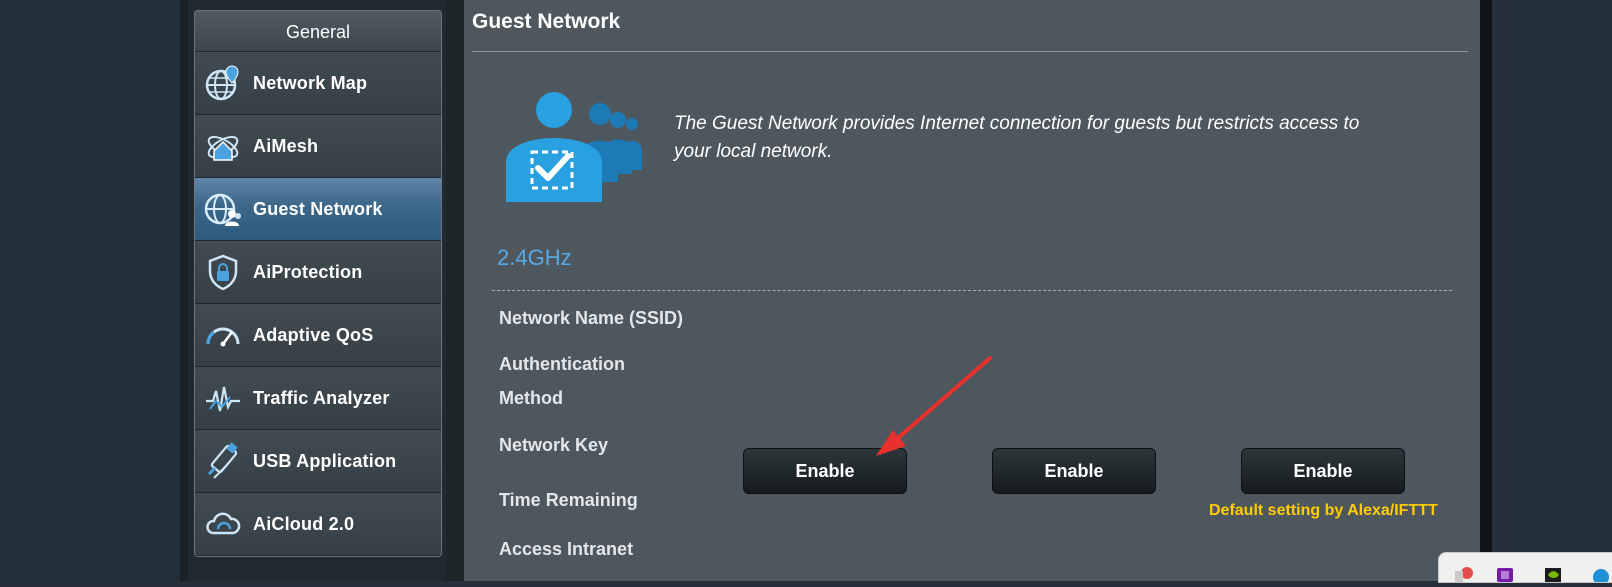 The width and height of the screenshot is (1612, 587). Describe the element at coordinates (223, 398) in the screenshot. I see `traffic-analyzer-icon` at that location.